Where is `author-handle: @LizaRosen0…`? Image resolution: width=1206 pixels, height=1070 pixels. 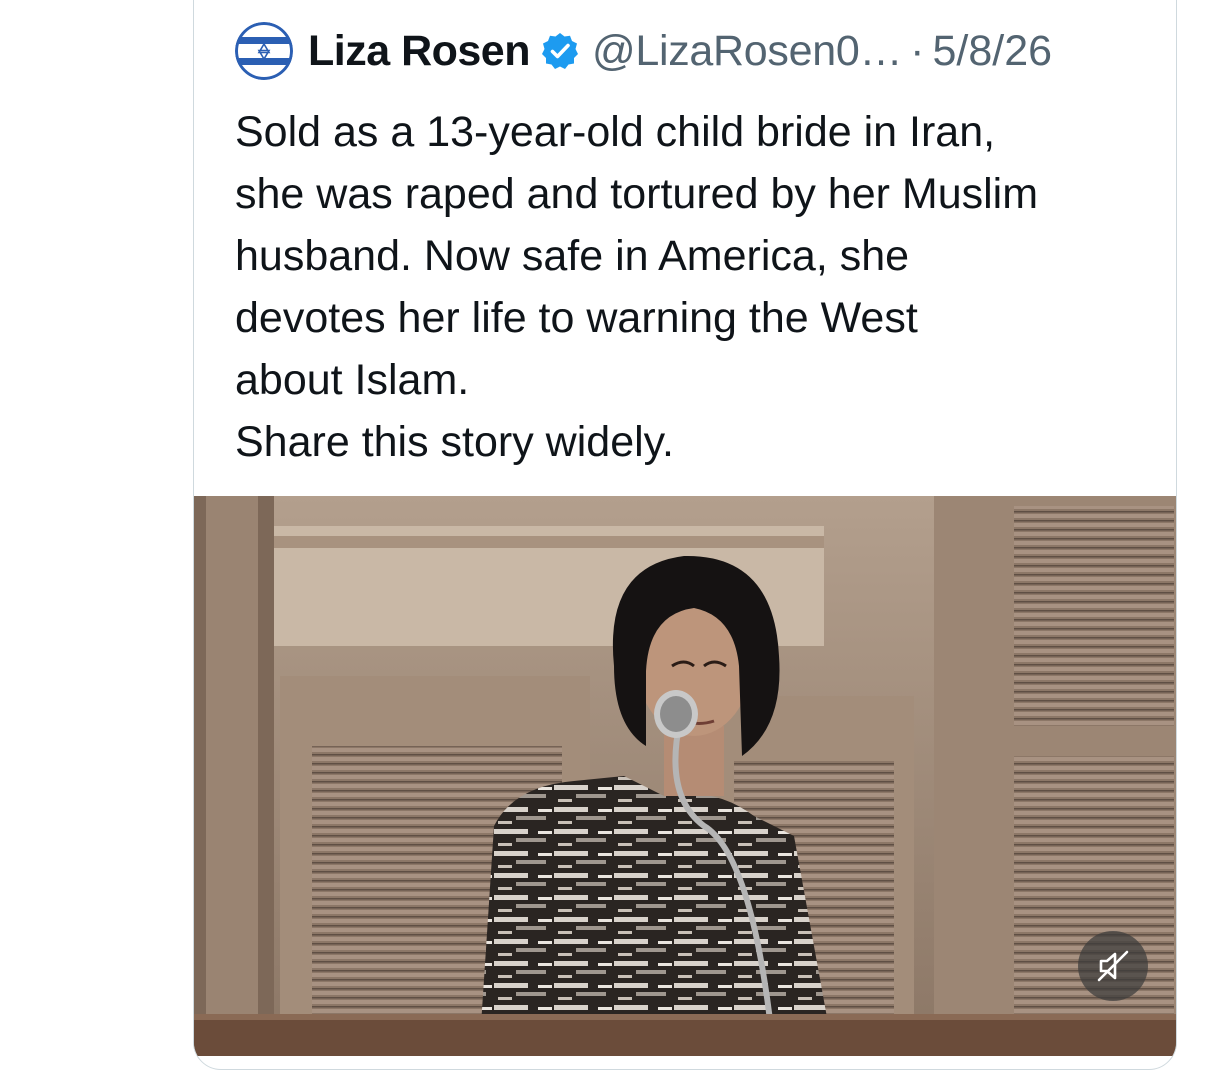
author-handle: @LizaRosen0… is located at coordinates (747, 51).